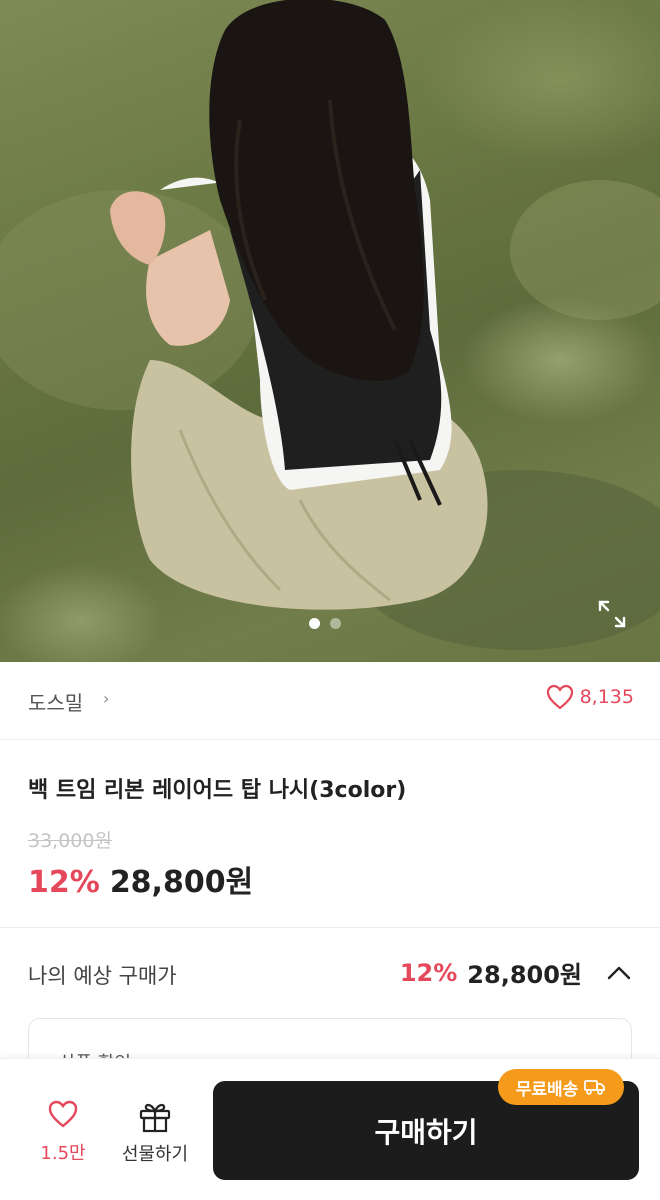  I want to click on free-shipping-badge: 무료배송, so click(561, 1087).